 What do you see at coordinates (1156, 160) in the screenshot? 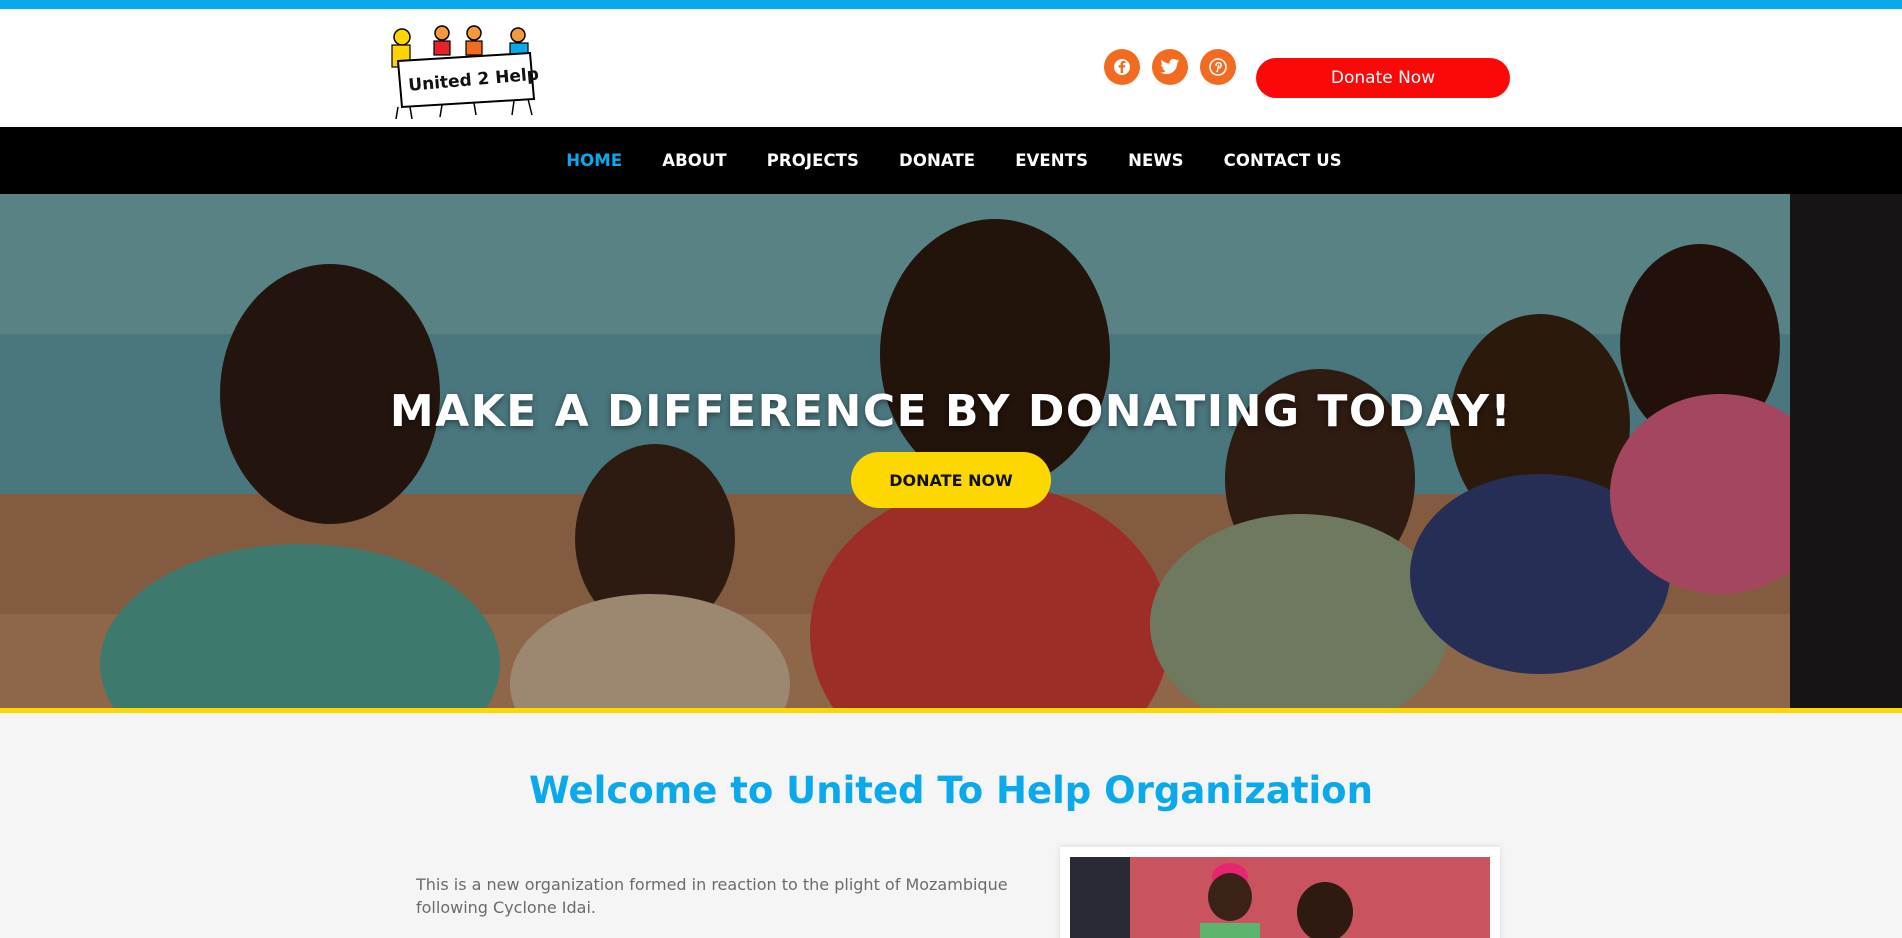
I see `nav-item-news: NEWS` at bounding box center [1156, 160].